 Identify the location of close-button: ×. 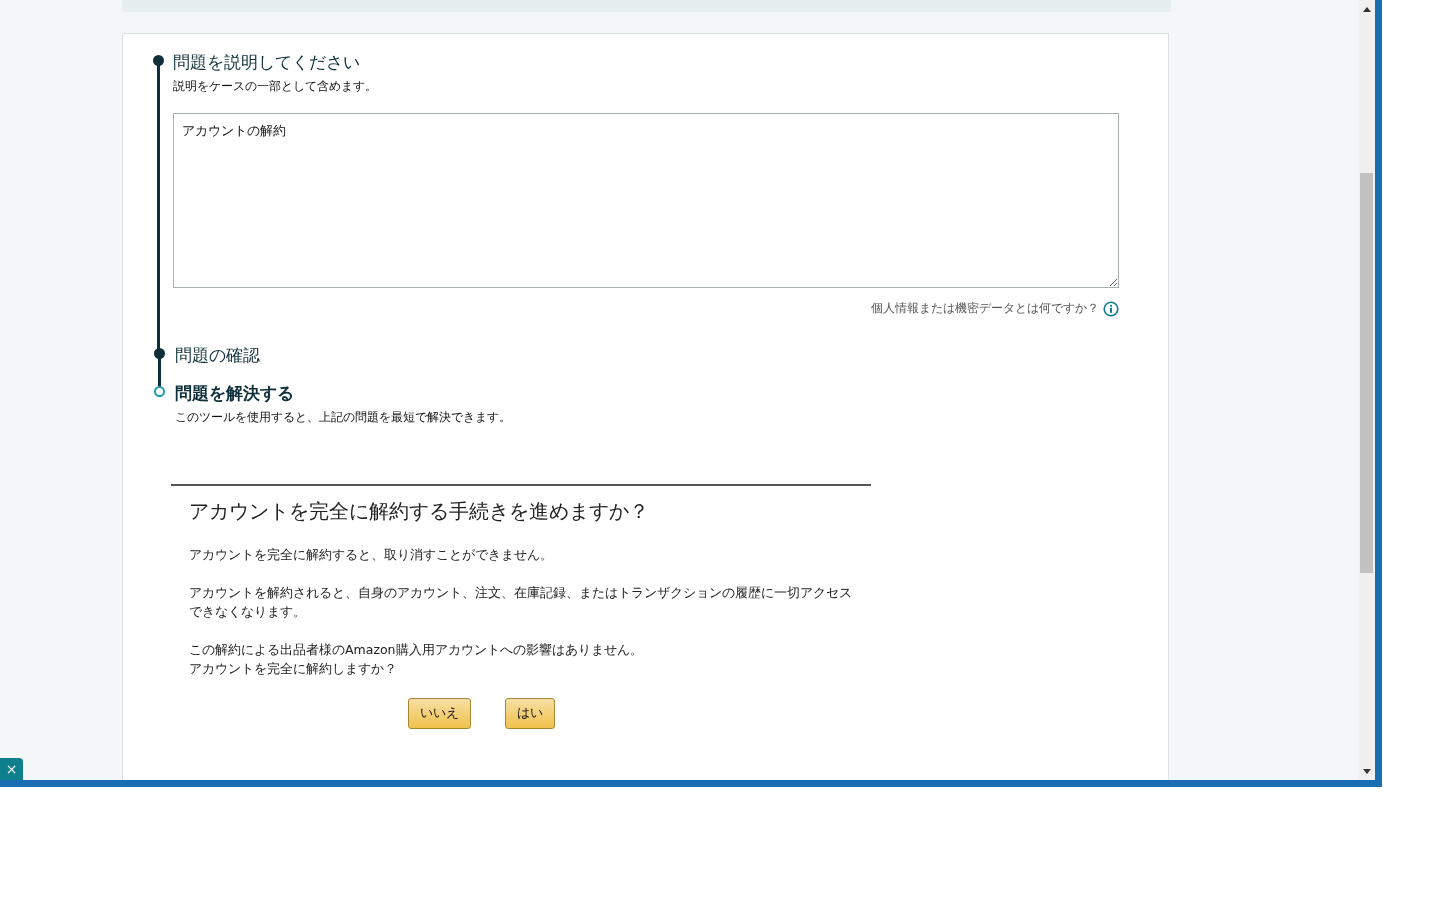
(11, 769).